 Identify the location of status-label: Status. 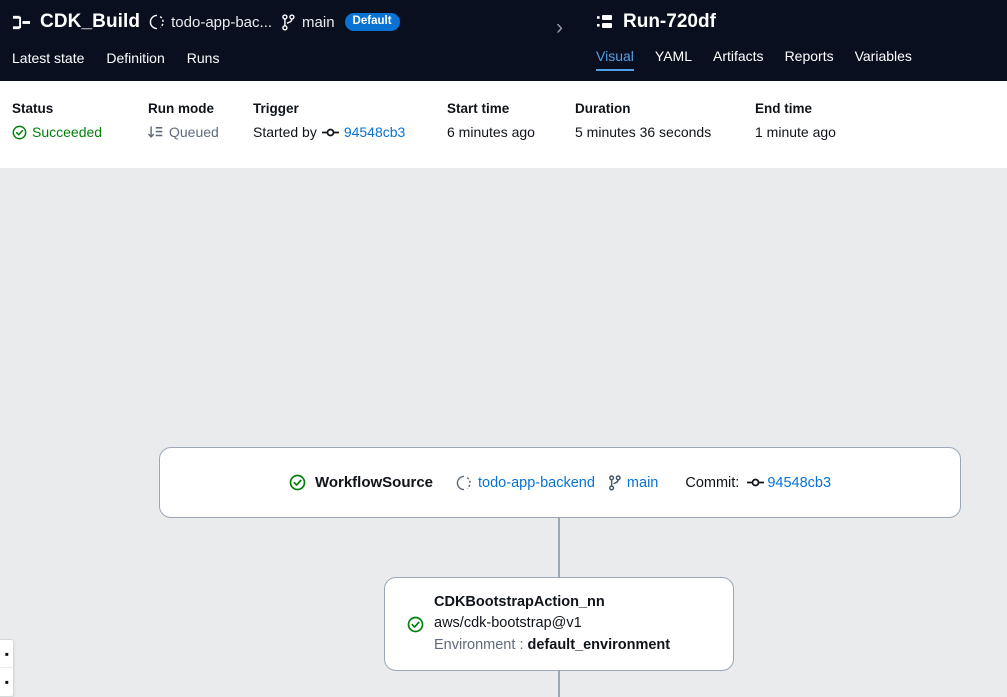
(33, 108).